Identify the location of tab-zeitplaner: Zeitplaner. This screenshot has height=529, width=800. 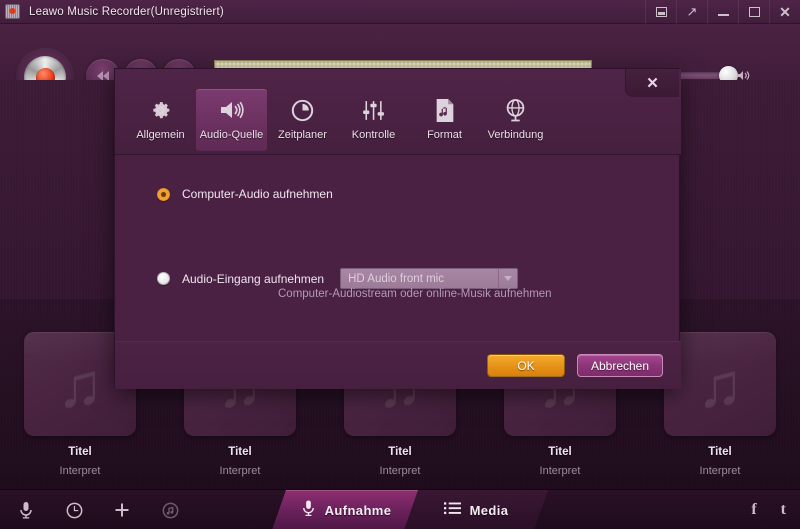
(302, 120).